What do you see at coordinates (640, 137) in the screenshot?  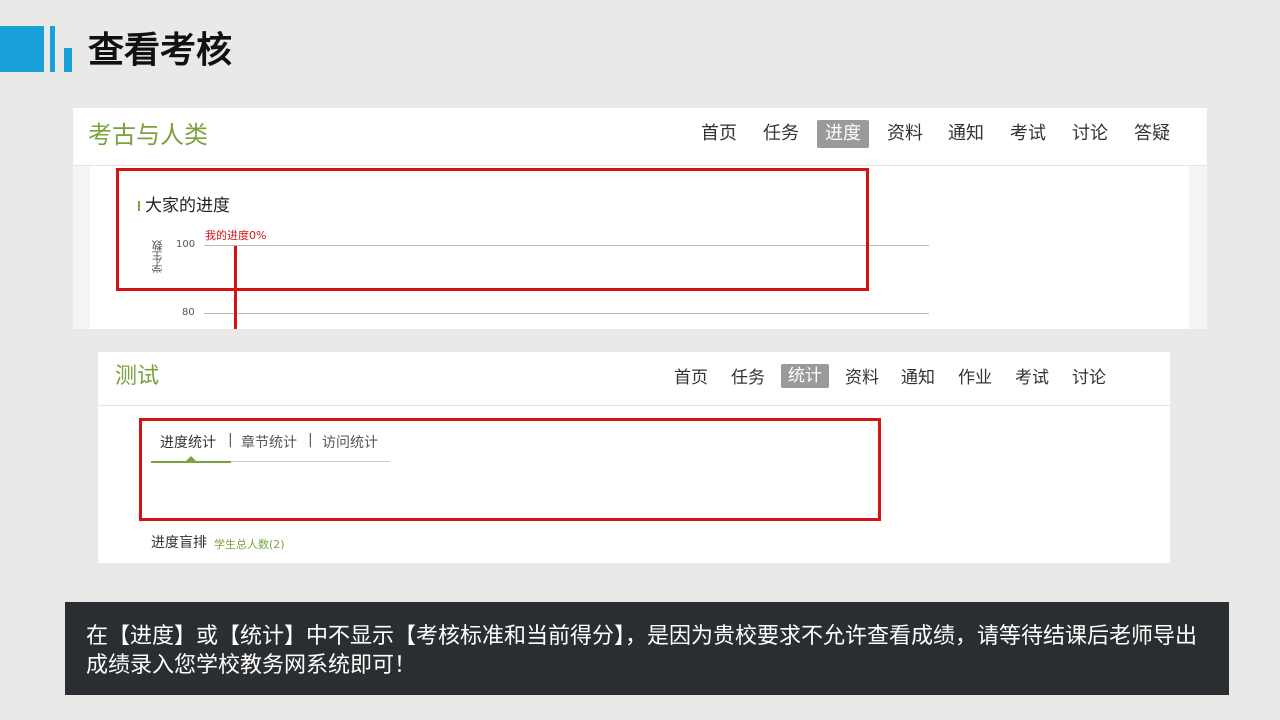 I see `course-header: 考古与人类 首页 任务 进度 资料 通知 考试 讨论 答疑` at bounding box center [640, 137].